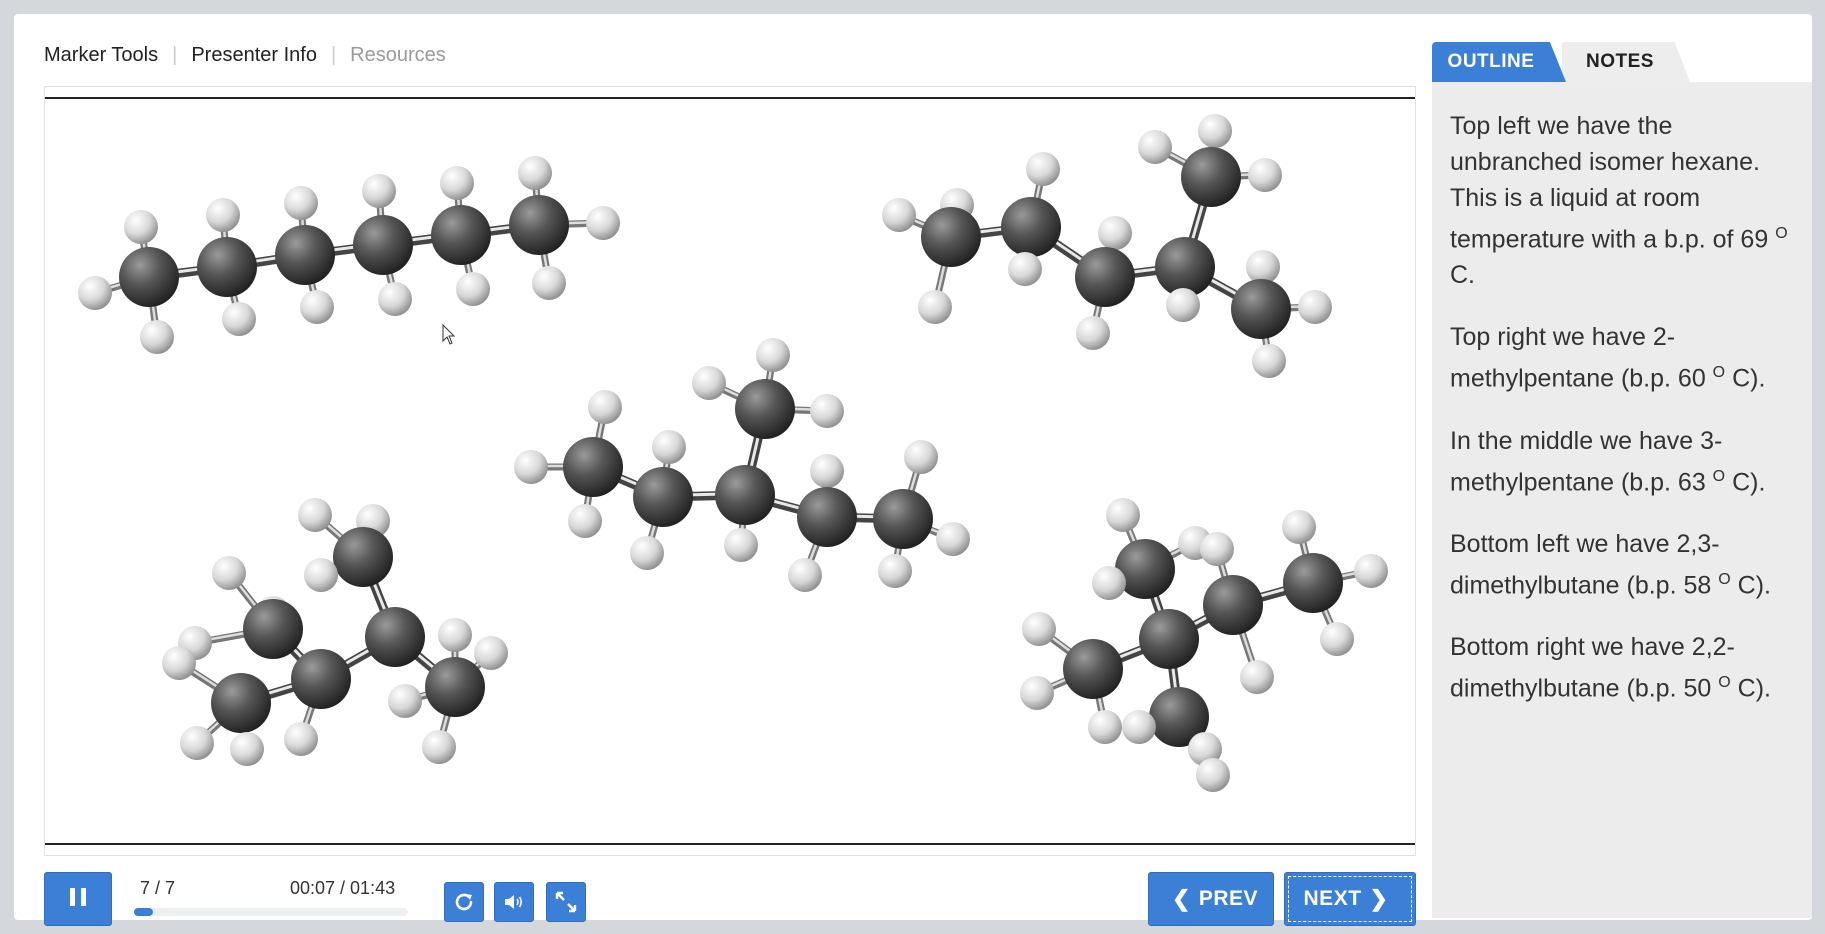 The height and width of the screenshot is (934, 1825). I want to click on nav-marker-tools: Marker Tools, so click(101, 55).